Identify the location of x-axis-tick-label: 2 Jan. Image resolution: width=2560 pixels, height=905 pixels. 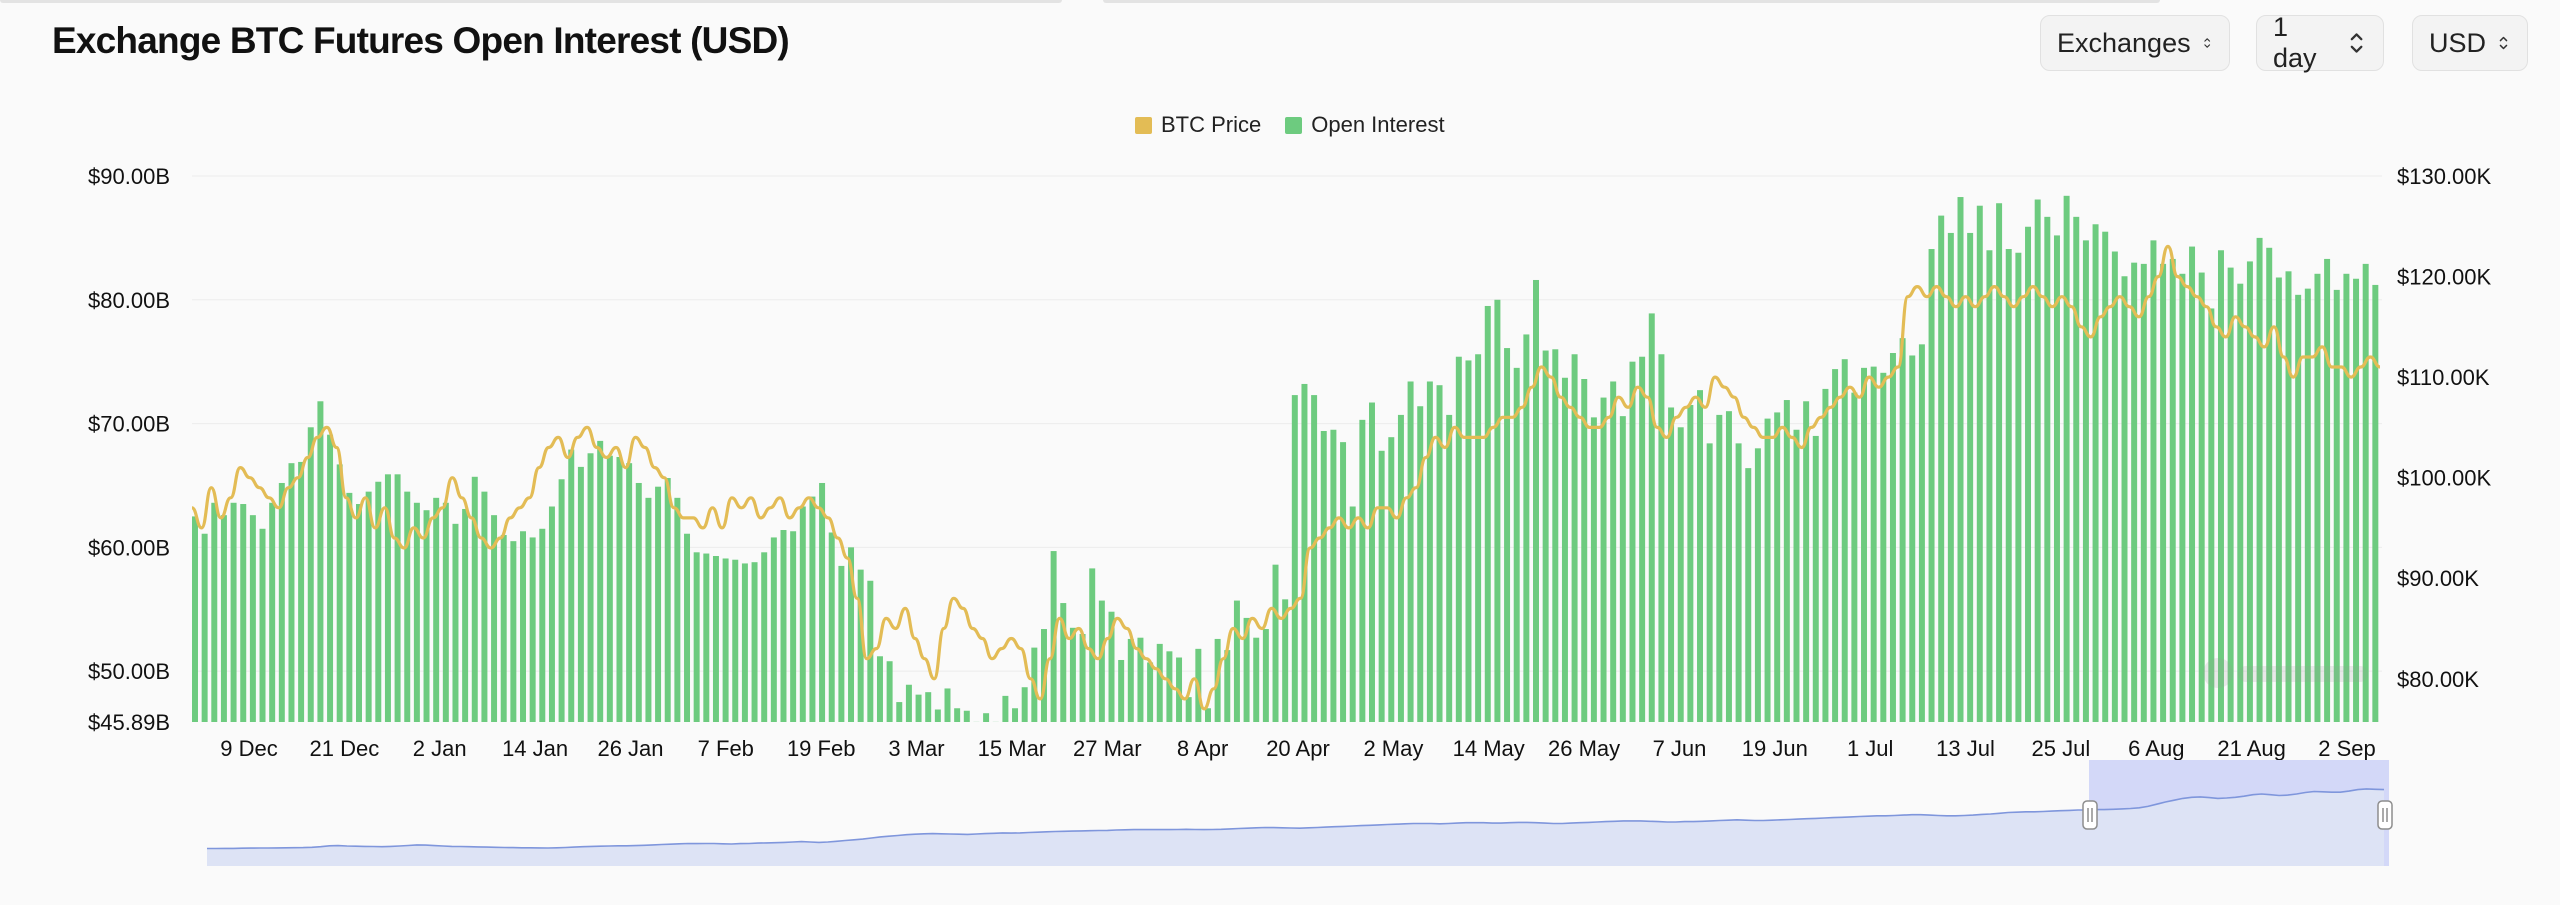
(440, 748).